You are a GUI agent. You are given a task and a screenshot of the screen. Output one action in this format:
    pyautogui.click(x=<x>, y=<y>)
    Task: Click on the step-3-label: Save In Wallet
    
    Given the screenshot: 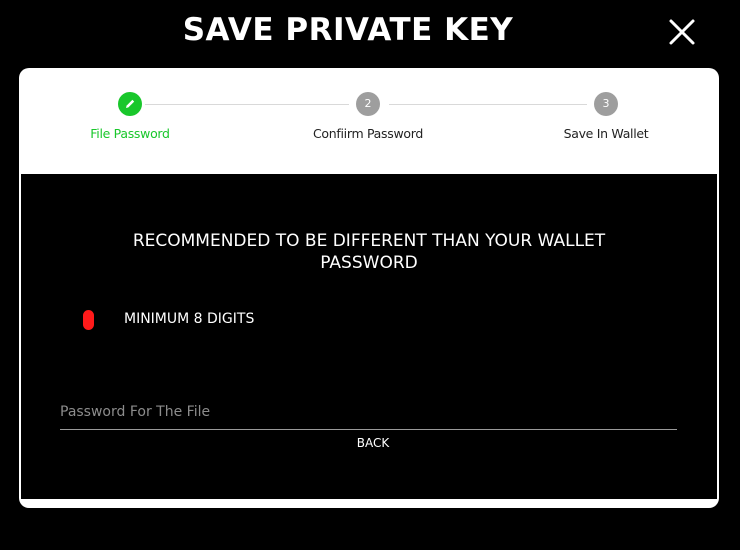 What is the action you would take?
    pyautogui.click(x=606, y=133)
    